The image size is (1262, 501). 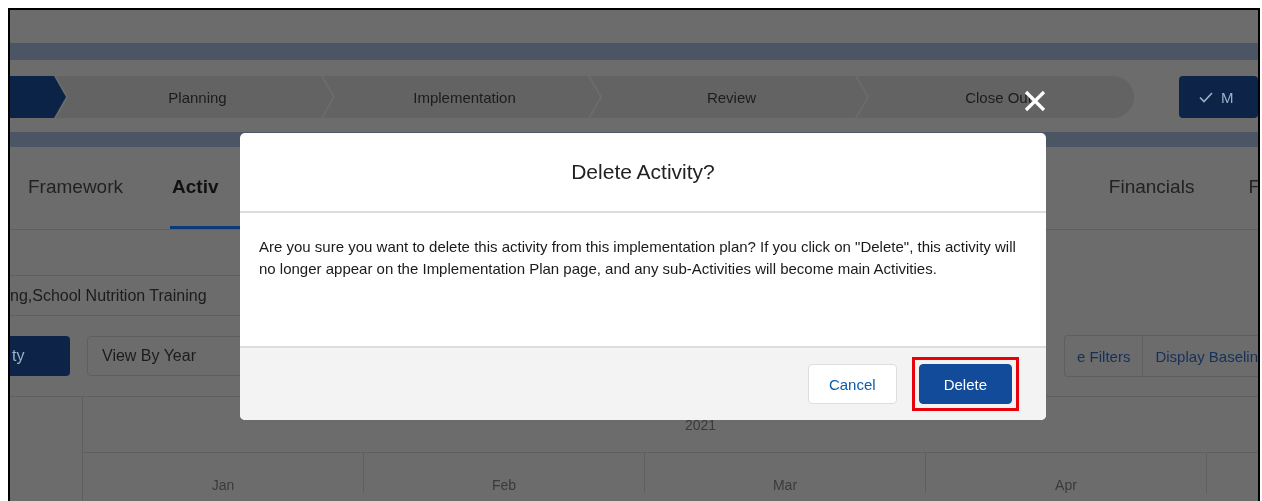 What do you see at coordinates (461, 97) in the screenshot?
I see `path-stage: Implementation` at bounding box center [461, 97].